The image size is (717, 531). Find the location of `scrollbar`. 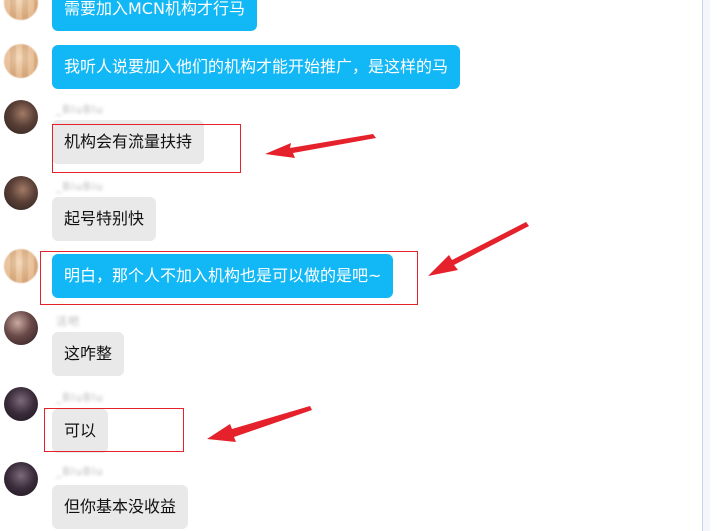

scrollbar is located at coordinates (706, 265).